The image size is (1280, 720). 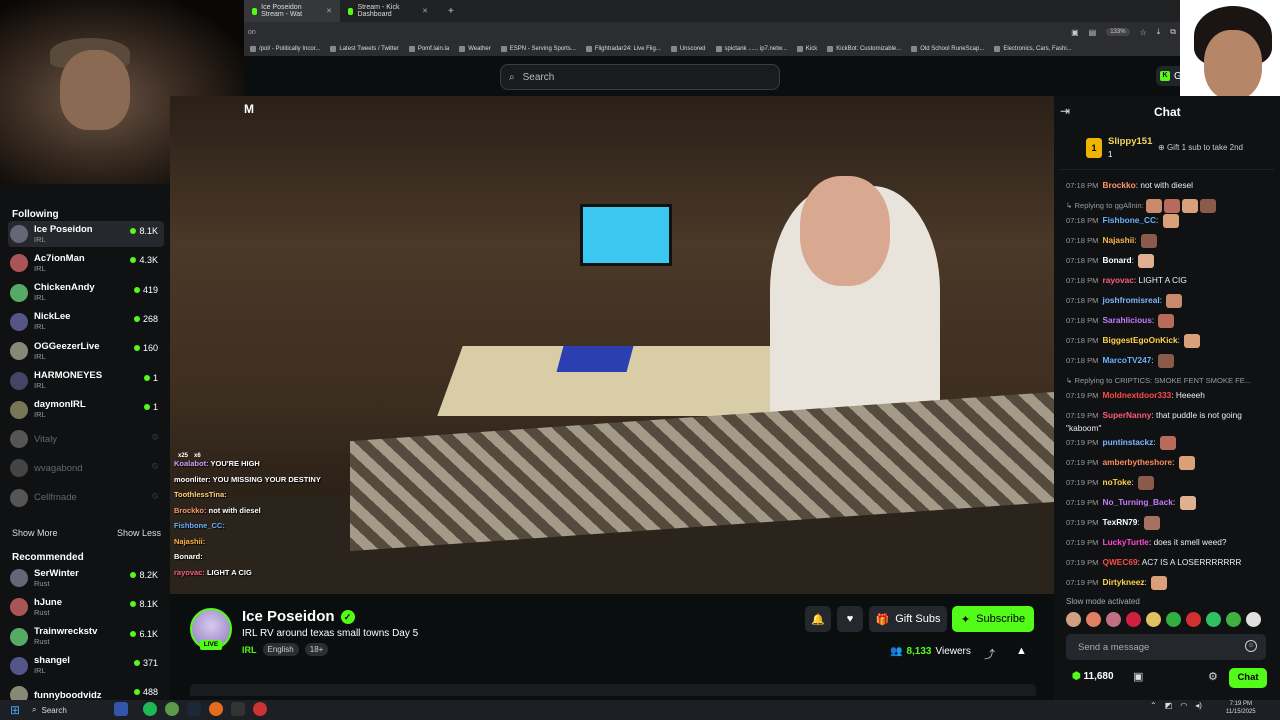 I want to click on browser-tab-ice-poseidon: Ice Poseidon Stream - Wat ✕, so click(x=292, y=11).